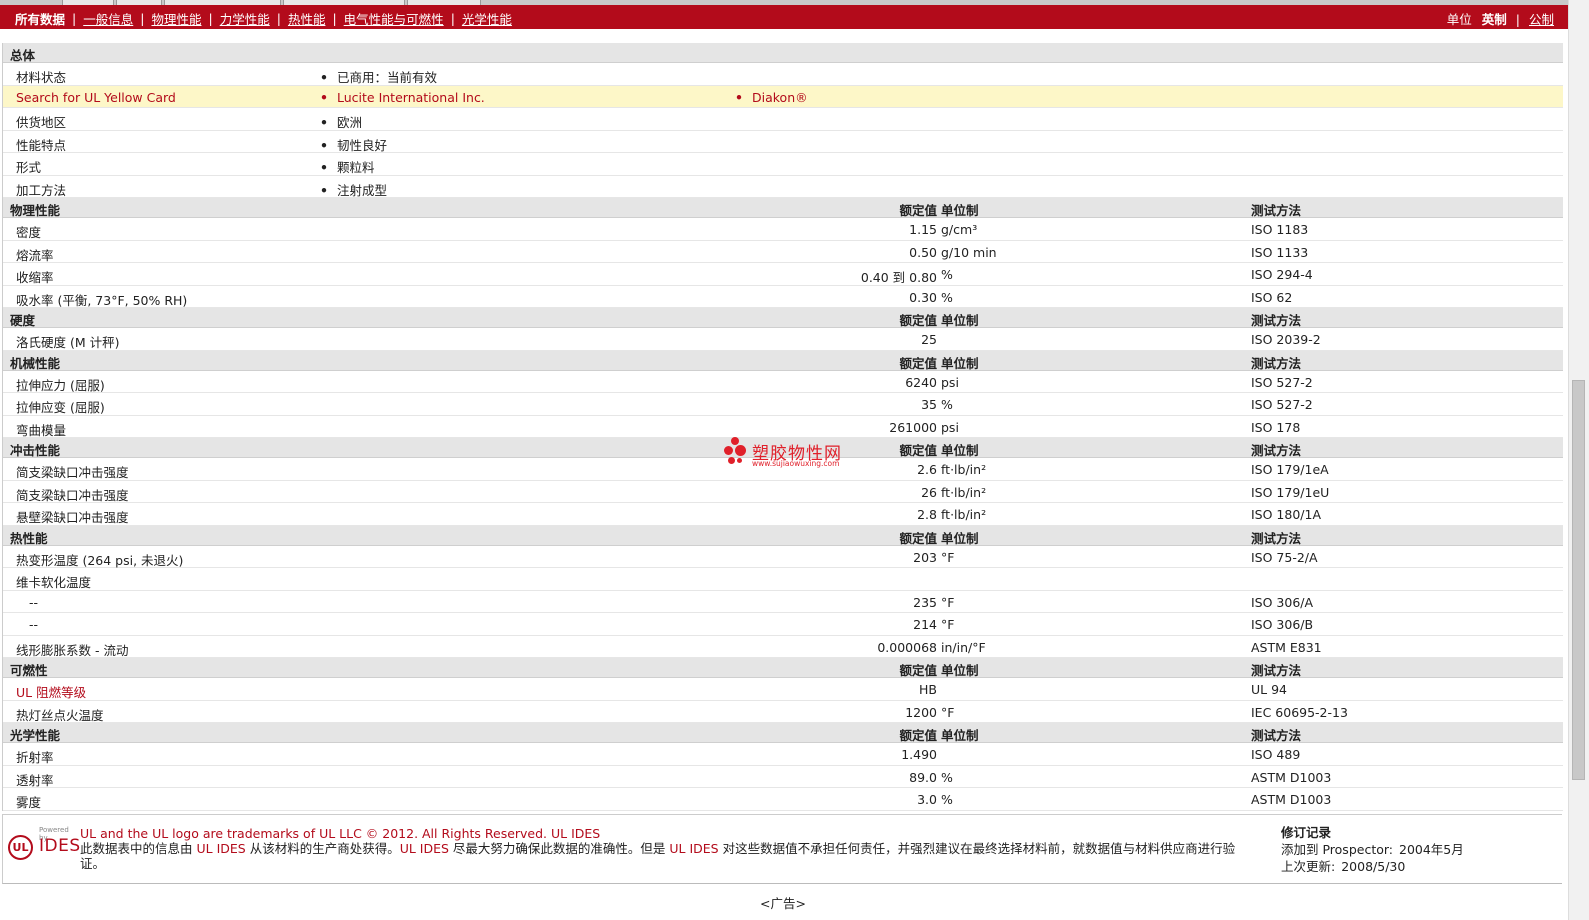 Image resolution: width=1589 pixels, height=920 pixels. What do you see at coordinates (1431, 849) in the screenshot?
I see `revision-added-value: 2004年5月` at bounding box center [1431, 849].